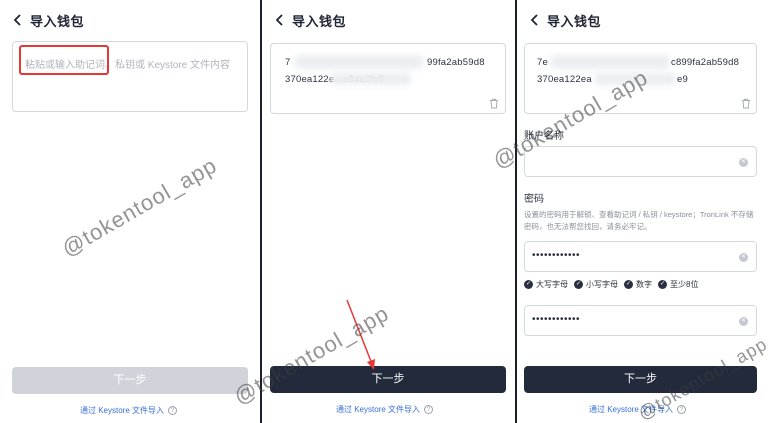 Image resolution: width=768 pixels, height=423 pixels. I want to click on arrow-head, so click(371, 364).